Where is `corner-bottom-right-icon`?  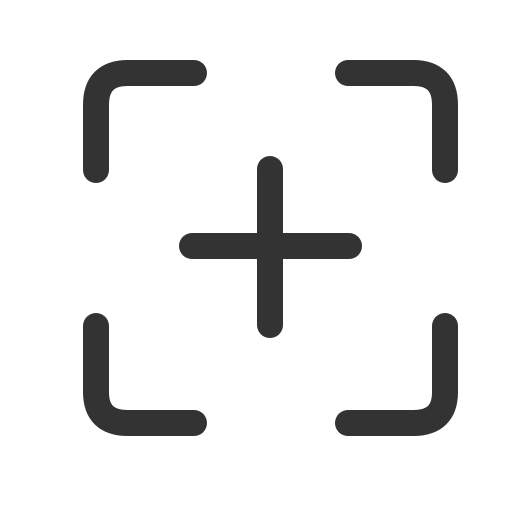
corner-bottom-right-icon is located at coordinates (396, 374).